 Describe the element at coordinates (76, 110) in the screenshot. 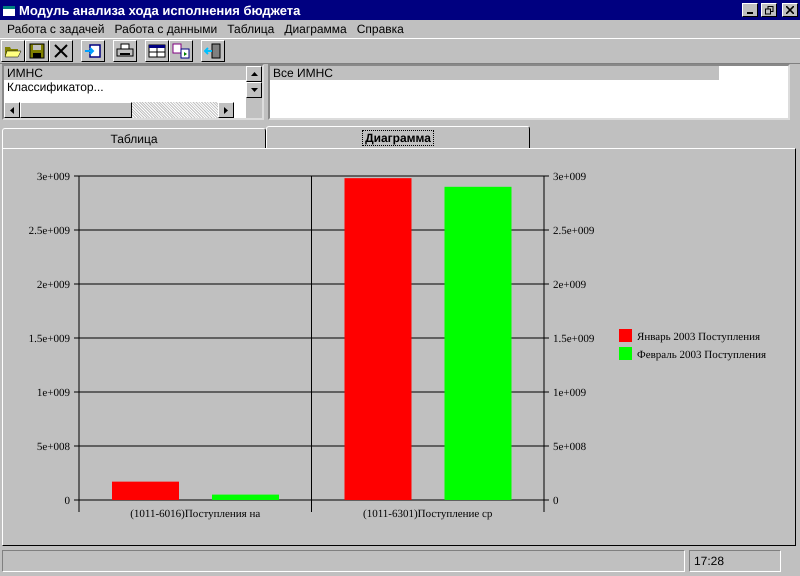

I see `scroll-thumb` at that location.